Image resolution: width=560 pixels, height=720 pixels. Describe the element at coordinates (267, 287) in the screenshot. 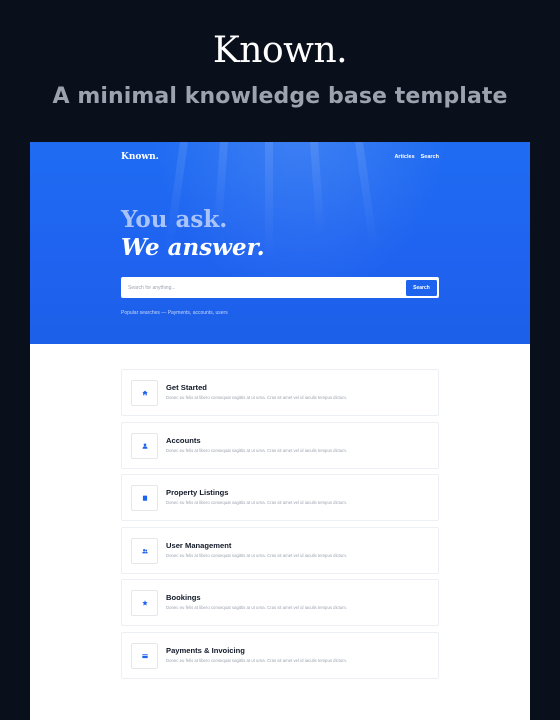

I see `search-input` at that location.